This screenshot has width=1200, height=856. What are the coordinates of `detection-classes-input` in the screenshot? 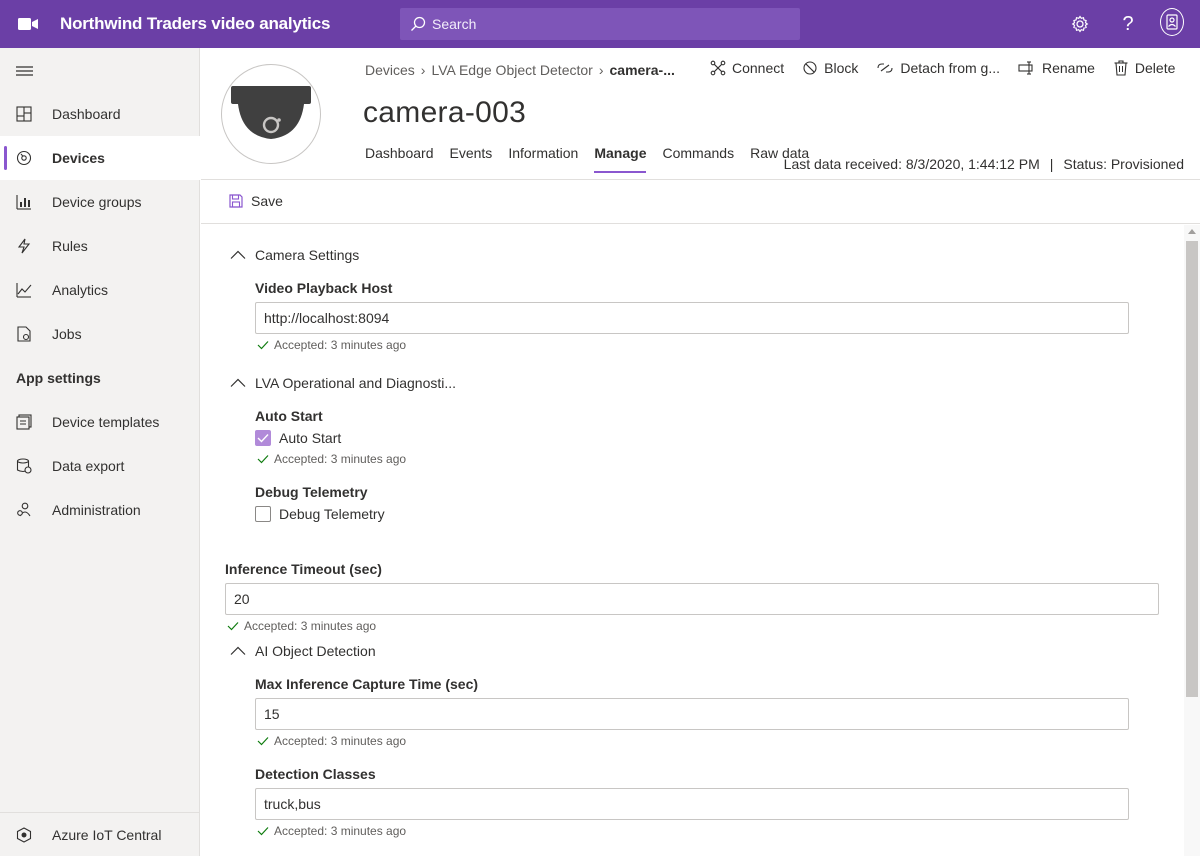 It's located at (692, 804).